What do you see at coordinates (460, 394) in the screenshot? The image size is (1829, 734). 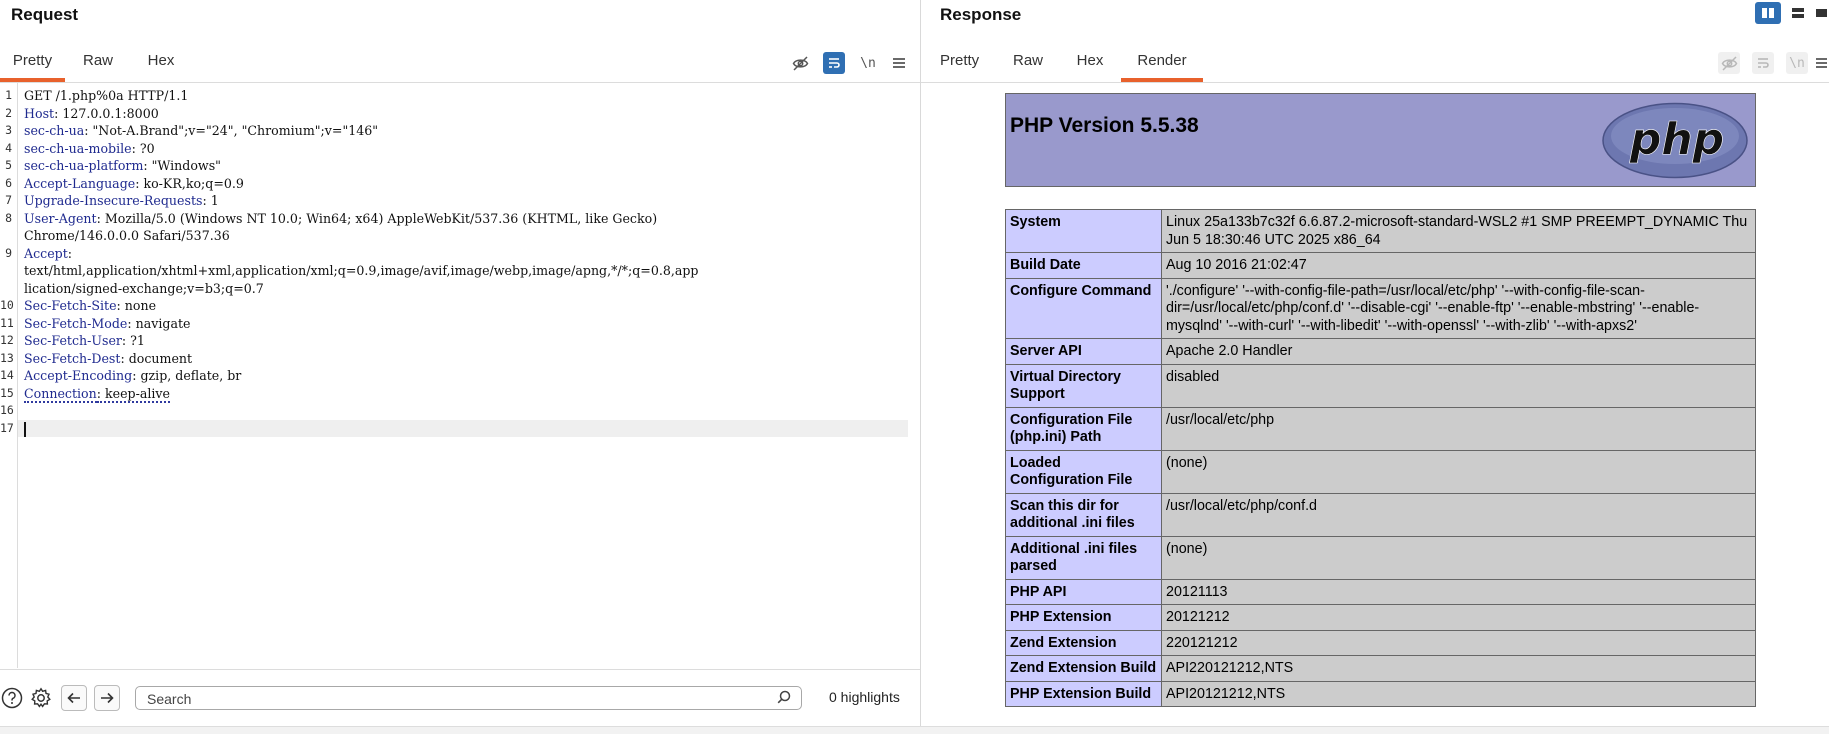 I see `code-line: 15 Connection: keep-alive` at bounding box center [460, 394].